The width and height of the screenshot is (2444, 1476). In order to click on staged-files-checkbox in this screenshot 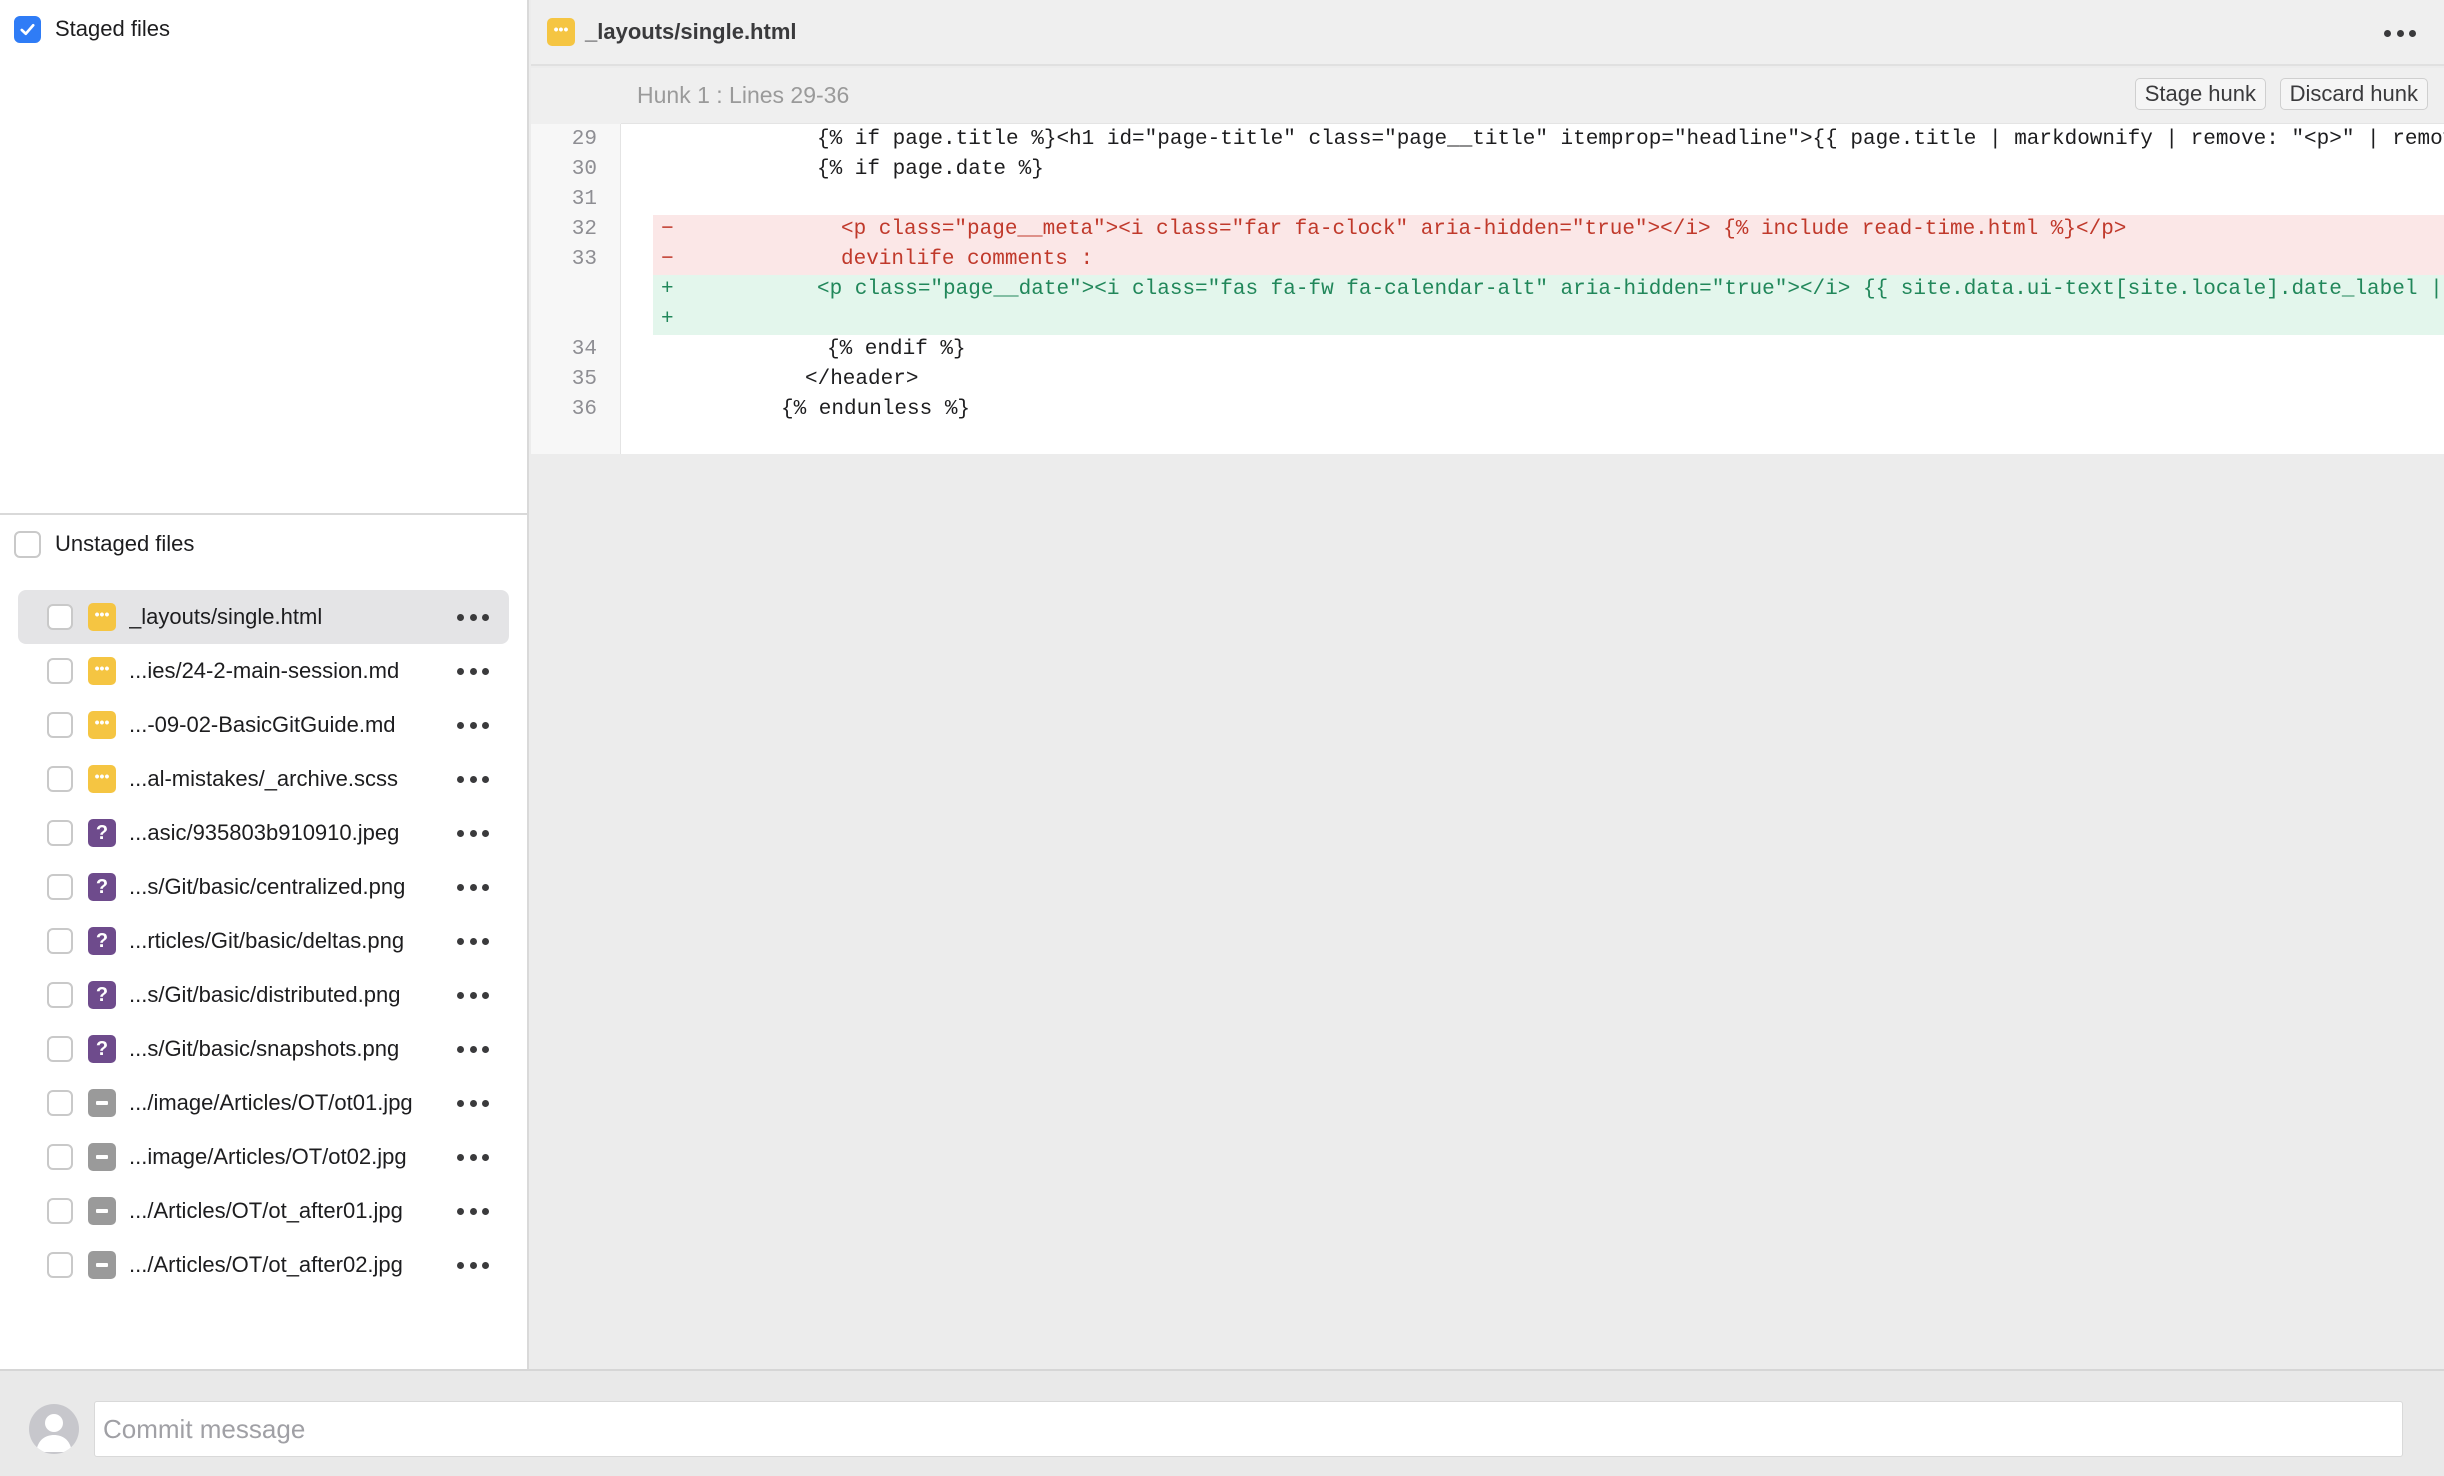, I will do `click(27, 29)`.